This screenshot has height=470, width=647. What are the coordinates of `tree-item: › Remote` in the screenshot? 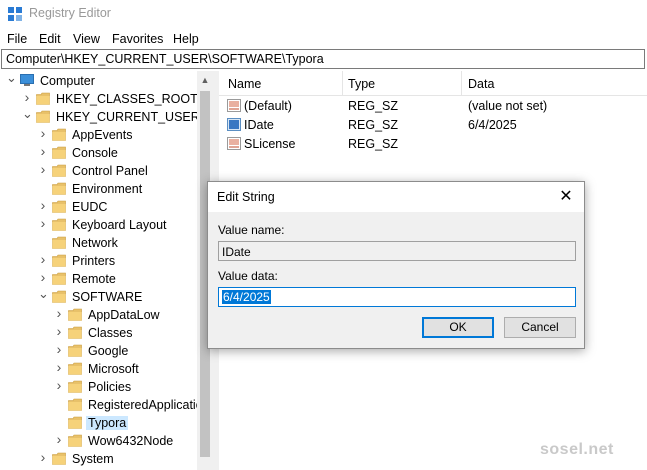 It's located at (106, 279).